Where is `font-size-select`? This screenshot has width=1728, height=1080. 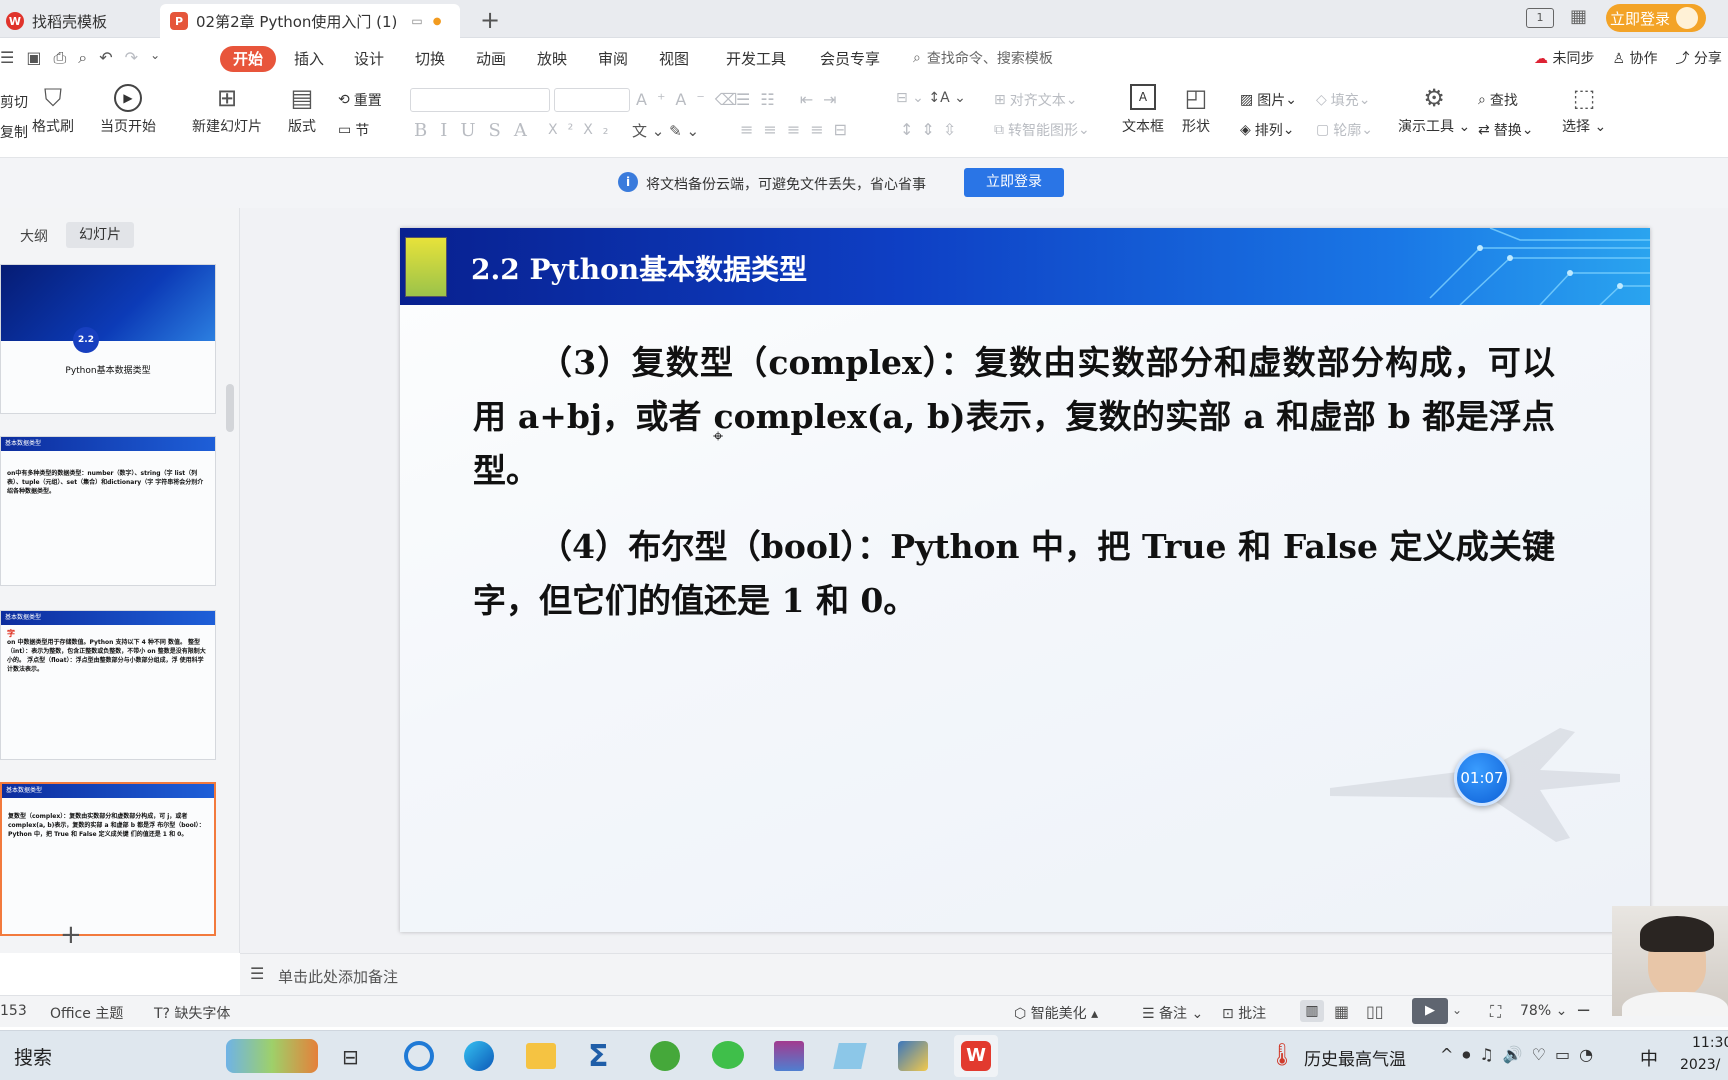
font-size-select is located at coordinates (592, 100).